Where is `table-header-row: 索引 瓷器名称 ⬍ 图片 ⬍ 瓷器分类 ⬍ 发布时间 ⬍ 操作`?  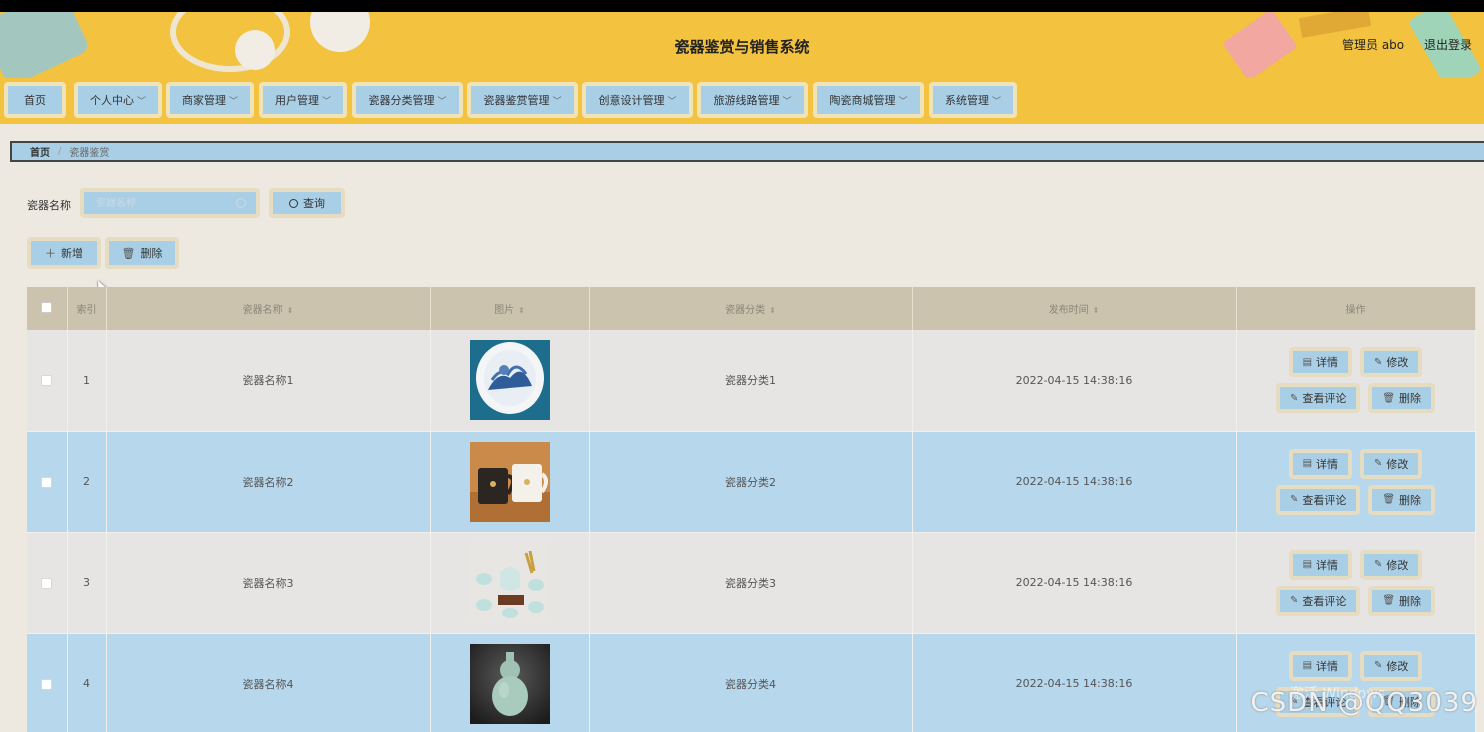 table-header-row: 索引 瓷器名称 ⬍ 图片 ⬍ 瓷器分类 ⬍ 发布时间 ⬍ 操作 is located at coordinates (751, 308).